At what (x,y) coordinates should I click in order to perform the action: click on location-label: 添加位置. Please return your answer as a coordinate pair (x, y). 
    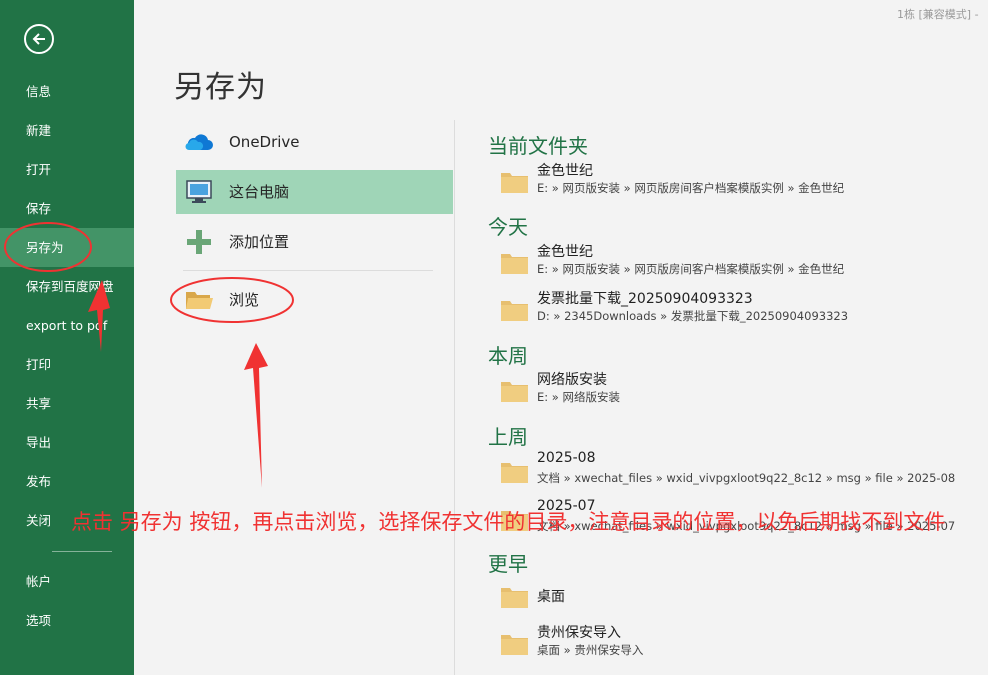
    Looking at the image, I should click on (259, 242).